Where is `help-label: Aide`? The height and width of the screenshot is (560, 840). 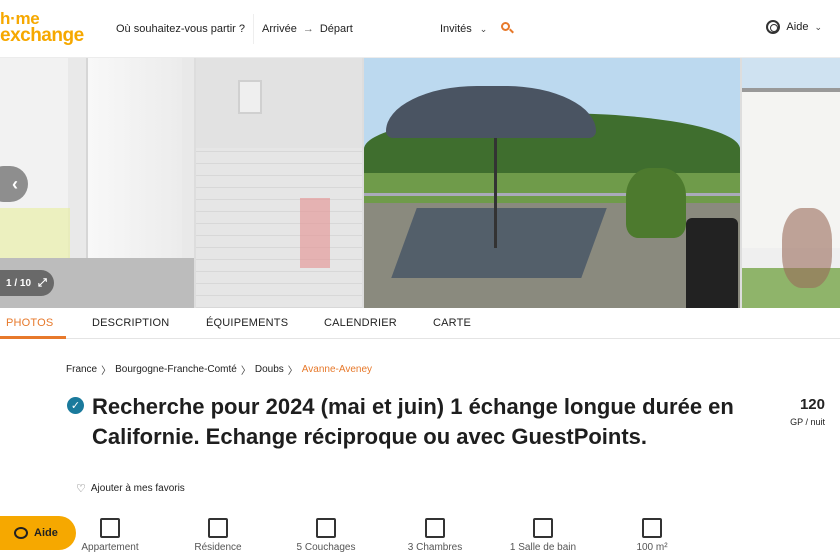 help-label: Aide is located at coordinates (797, 27).